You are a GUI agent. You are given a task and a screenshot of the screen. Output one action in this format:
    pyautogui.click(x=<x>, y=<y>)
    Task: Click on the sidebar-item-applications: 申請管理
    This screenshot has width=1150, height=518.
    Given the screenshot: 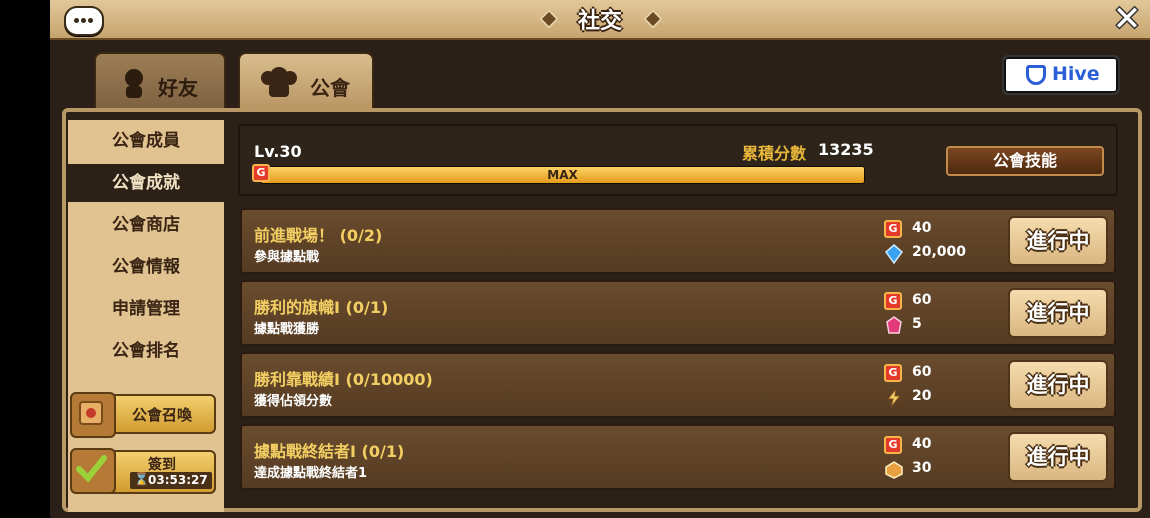 What is the action you would take?
    pyautogui.click(x=146, y=309)
    